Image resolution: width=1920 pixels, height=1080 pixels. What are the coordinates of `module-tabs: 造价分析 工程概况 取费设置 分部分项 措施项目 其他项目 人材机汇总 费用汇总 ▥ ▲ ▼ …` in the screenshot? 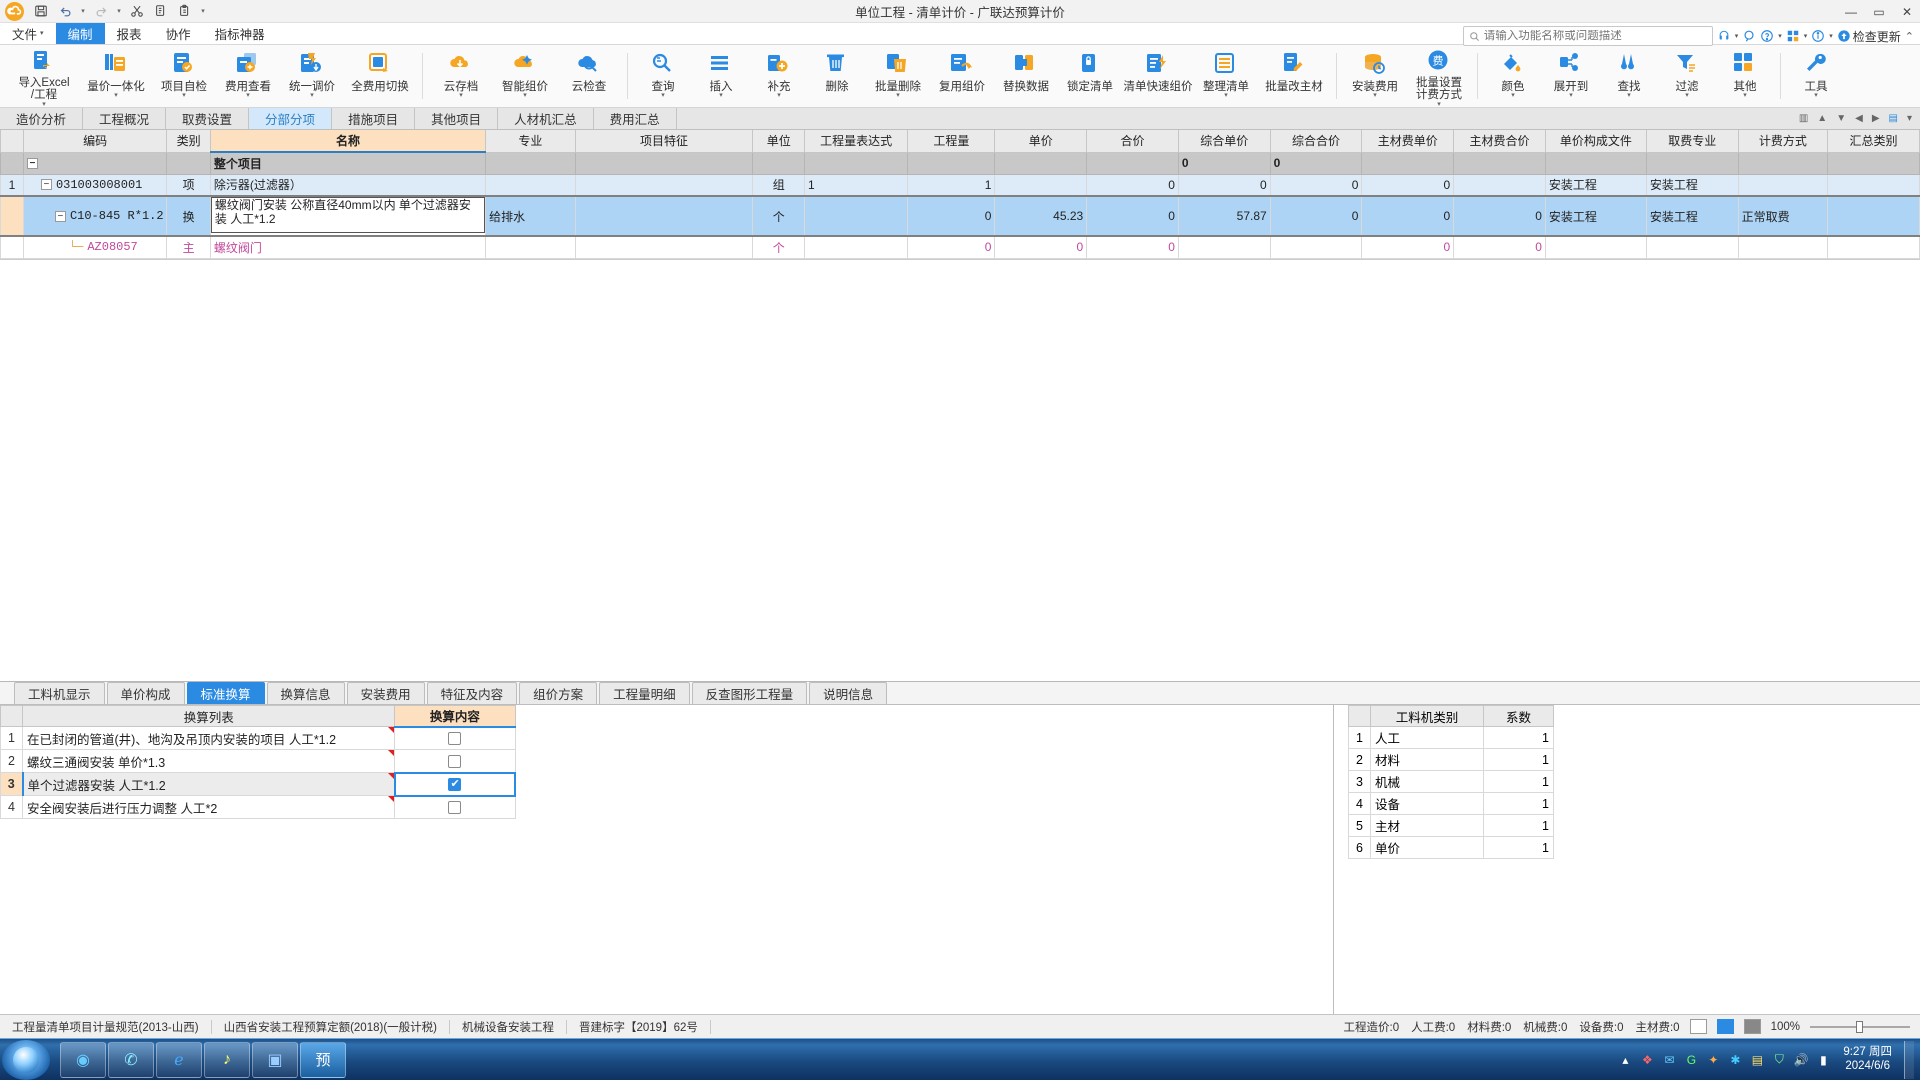 It's located at (960, 119).